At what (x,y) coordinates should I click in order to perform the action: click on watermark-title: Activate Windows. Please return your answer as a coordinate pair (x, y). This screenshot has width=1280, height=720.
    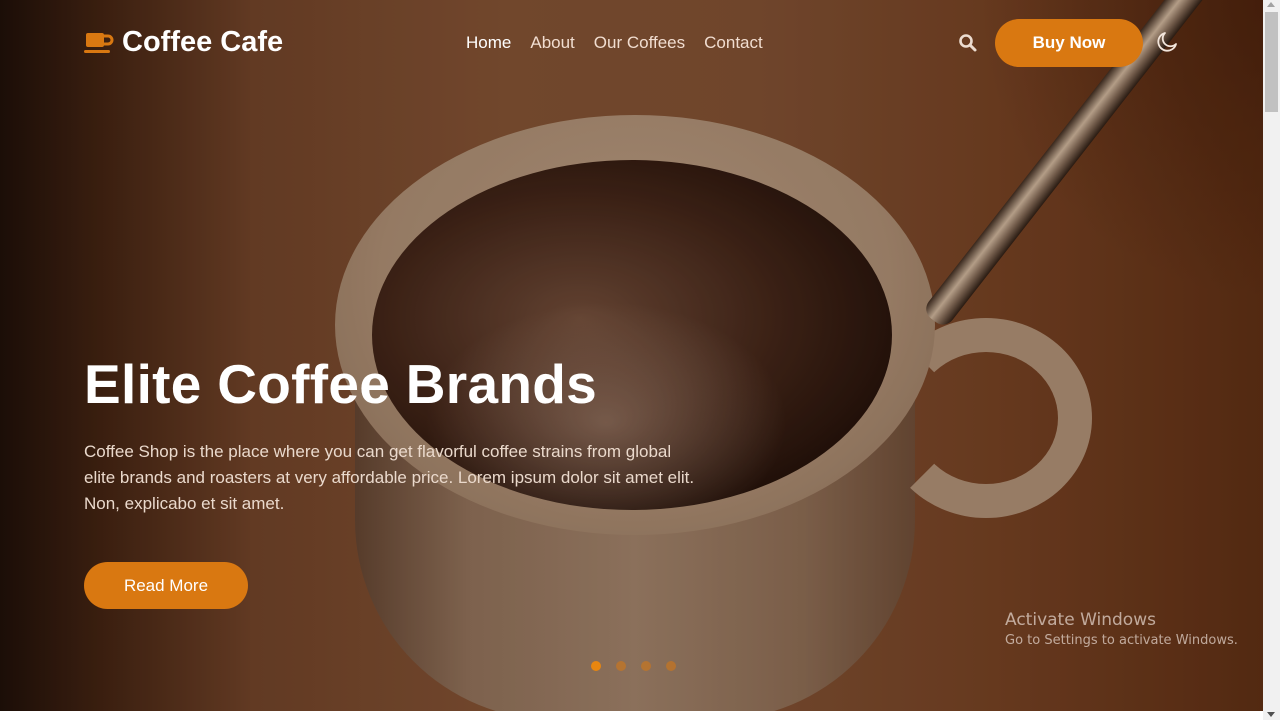
    Looking at the image, I should click on (1080, 620).